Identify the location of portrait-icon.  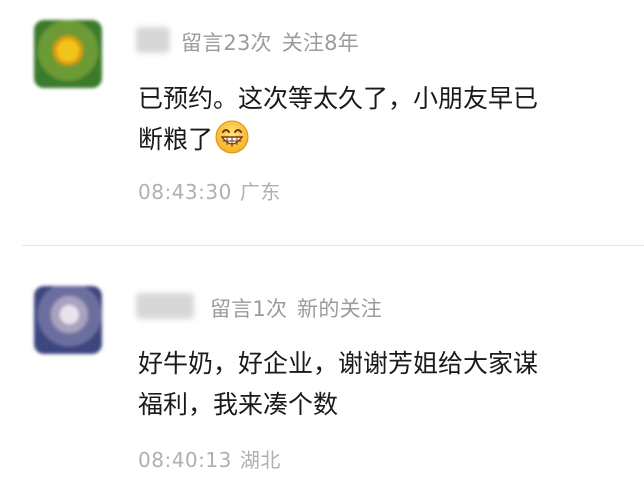
(68, 320).